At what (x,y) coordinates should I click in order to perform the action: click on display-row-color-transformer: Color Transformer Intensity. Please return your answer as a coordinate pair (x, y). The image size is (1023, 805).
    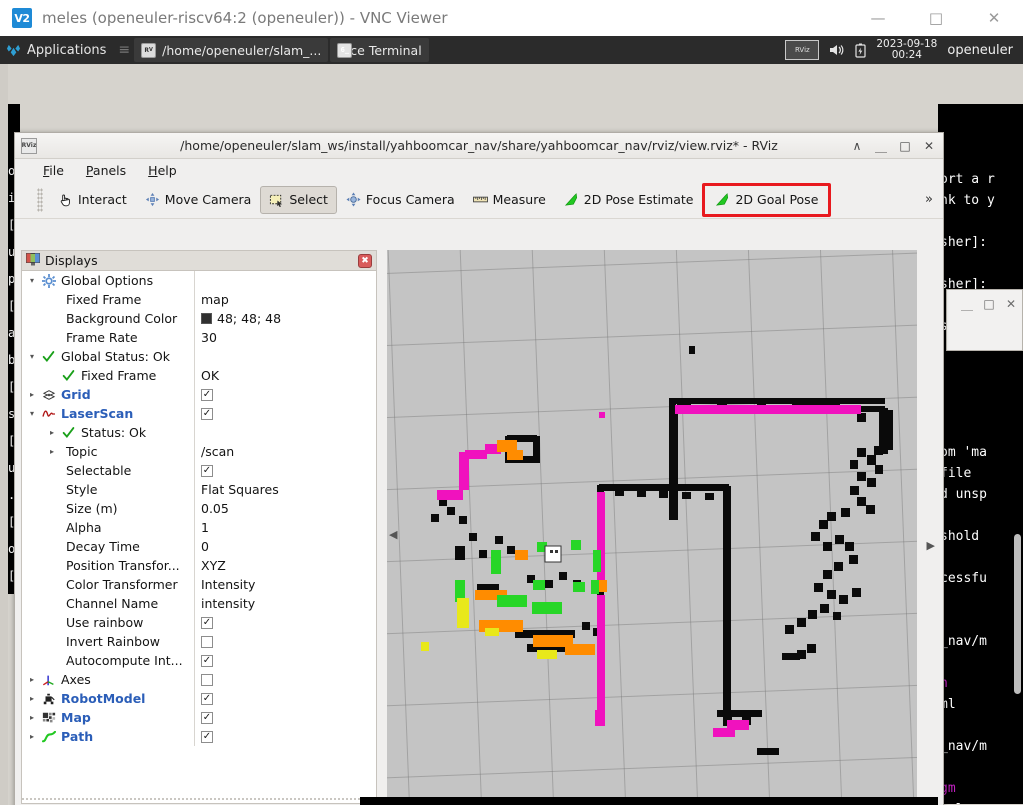
    Looking at the image, I should click on (199, 584).